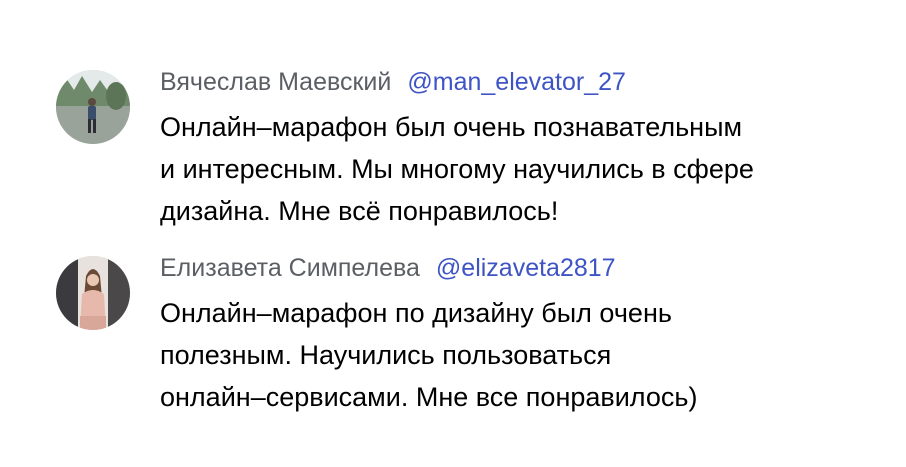 The image size is (906, 467). I want to click on comment-text-line: Онлайн–марафон был очень познавательным, so click(451, 127).